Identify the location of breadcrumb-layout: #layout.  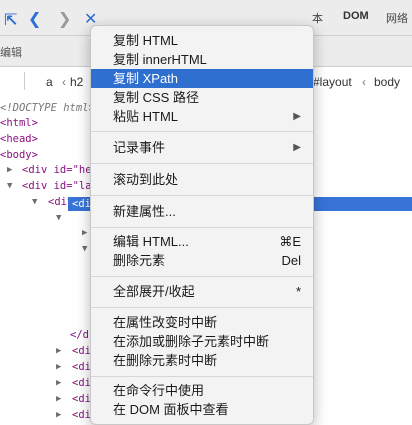
(332, 82).